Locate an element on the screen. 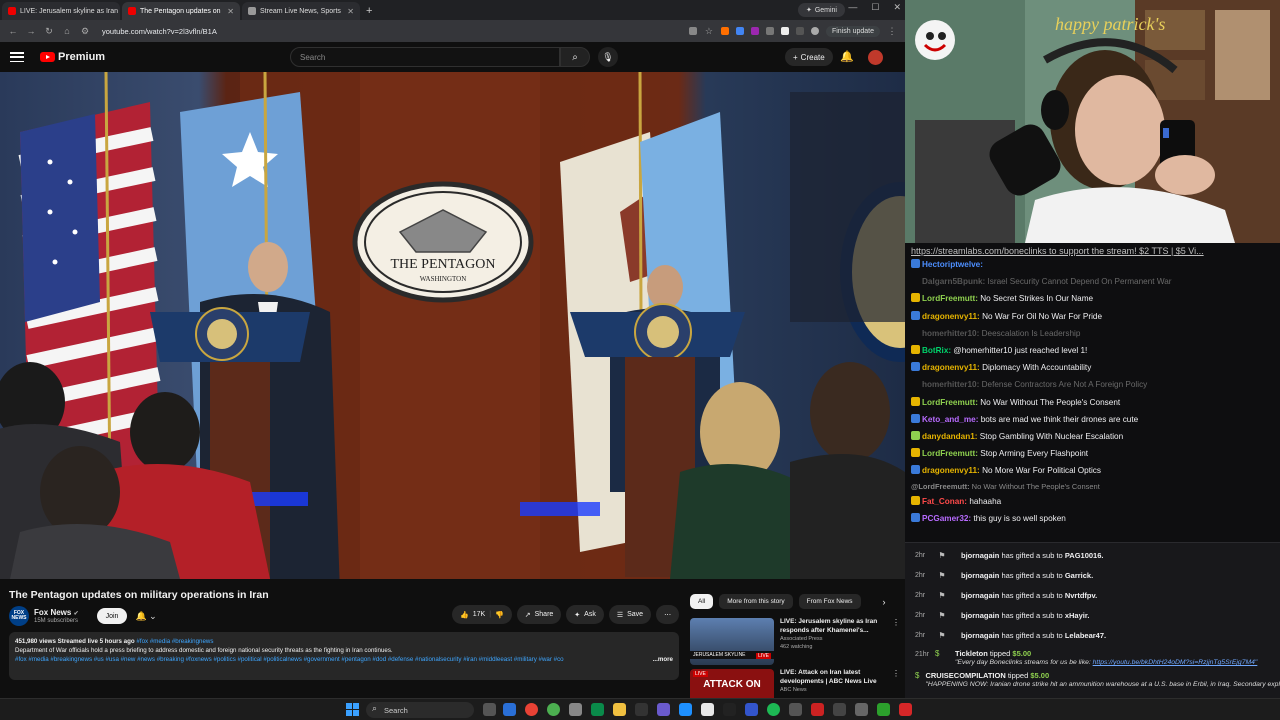 Image resolution: width=1280 pixels, height=720 pixels. video-thumbnail: JERUSALEM SKYLINE LIVE is located at coordinates (732, 641).